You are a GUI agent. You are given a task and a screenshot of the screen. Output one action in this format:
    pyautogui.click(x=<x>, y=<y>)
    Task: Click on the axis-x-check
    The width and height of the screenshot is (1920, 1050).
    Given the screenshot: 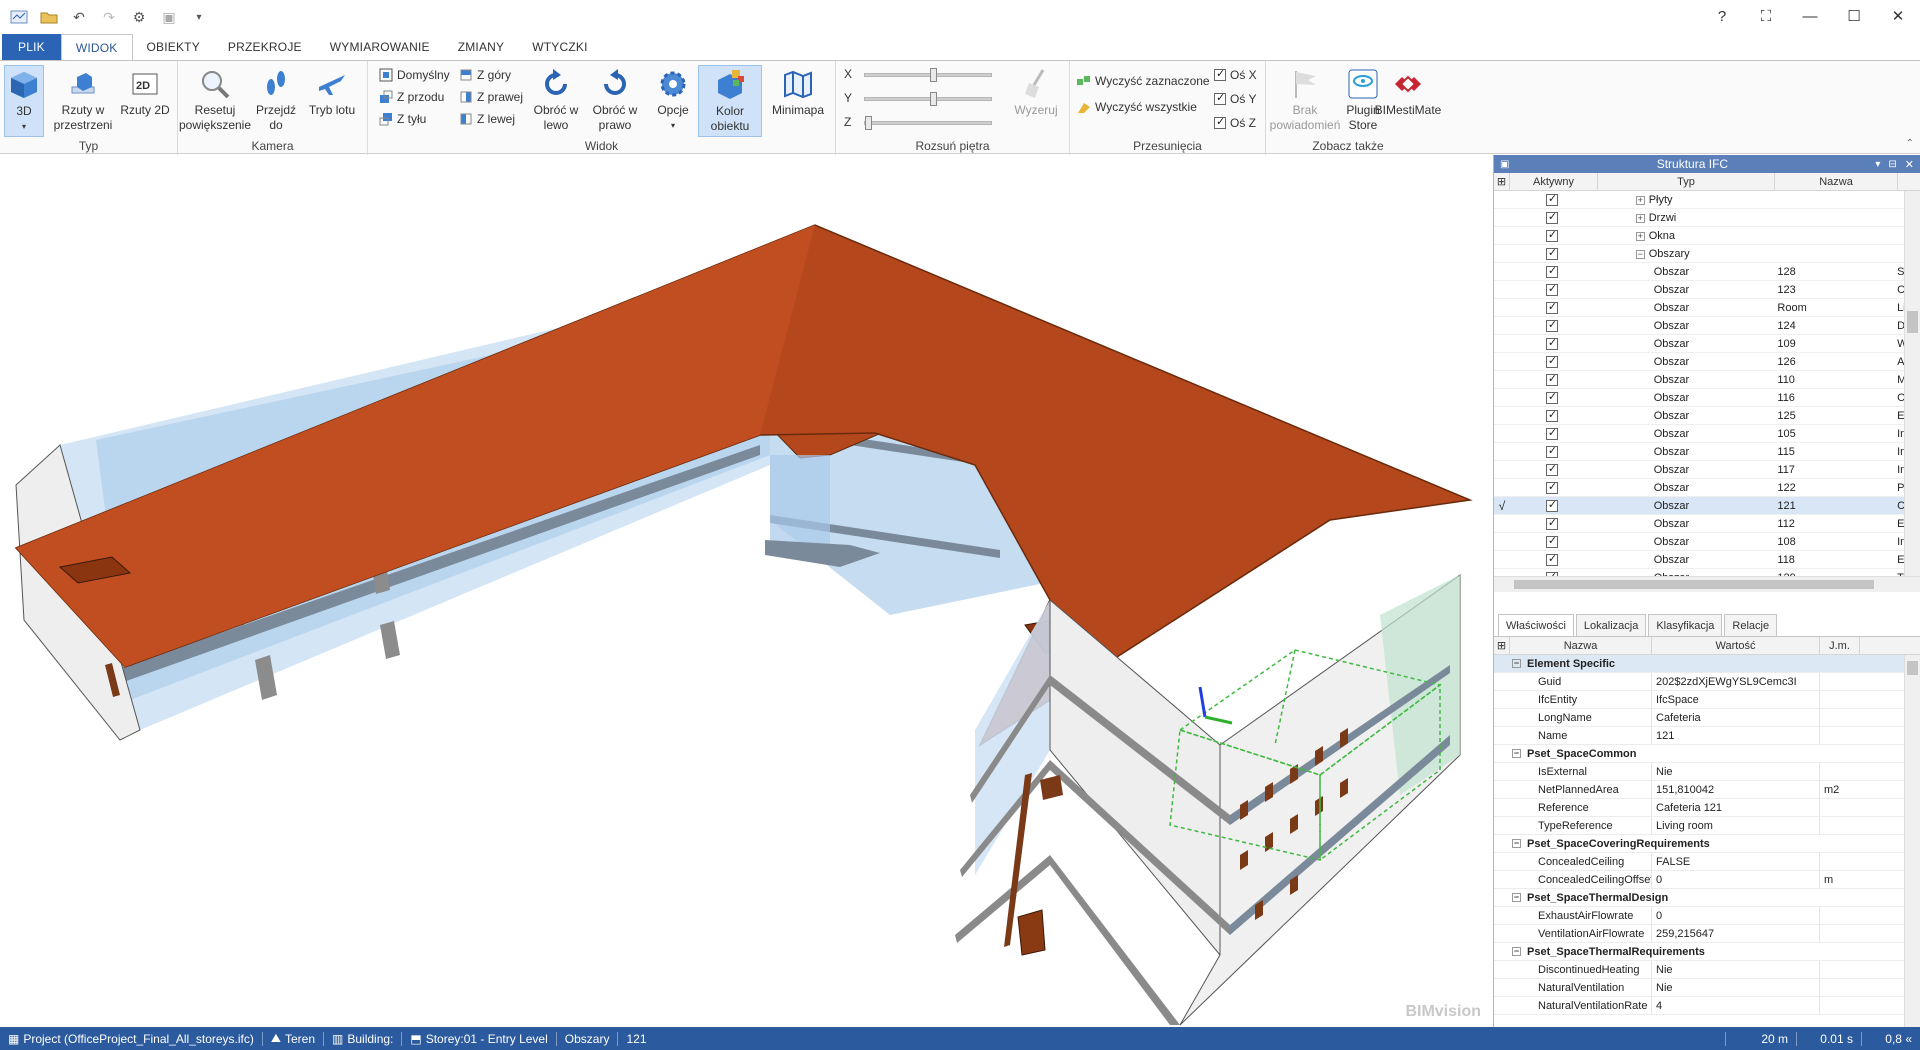 What is the action you would take?
    pyautogui.click(x=1220, y=74)
    